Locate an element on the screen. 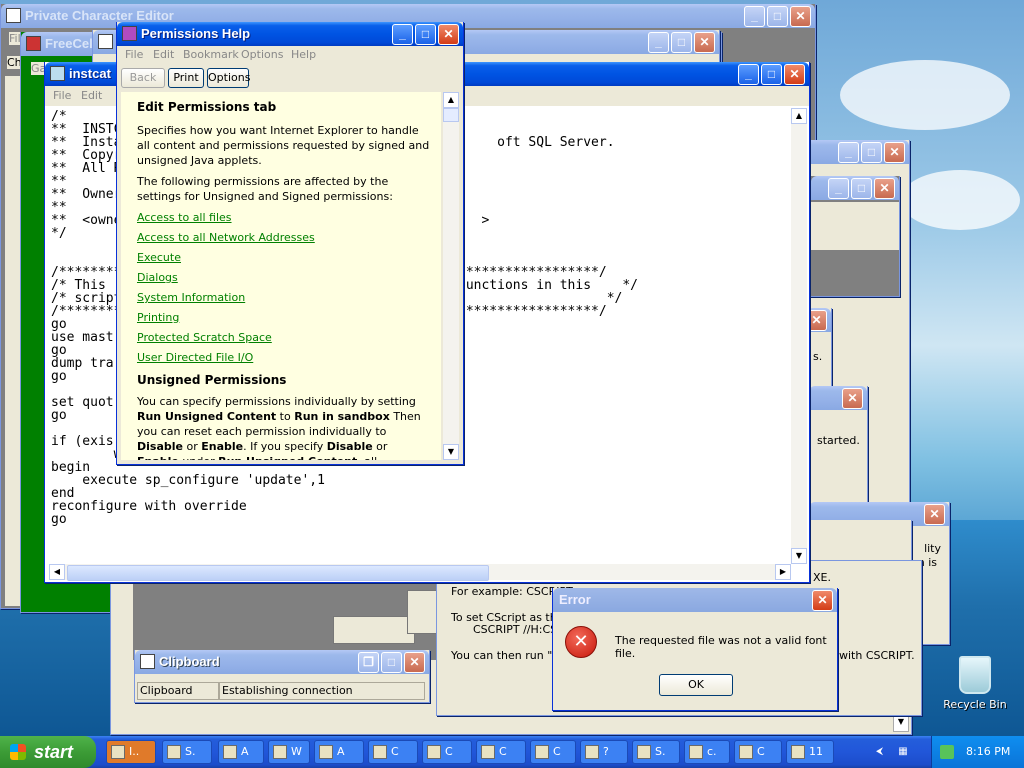 This screenshot has width=1024, height=768. toolbar: Back Print Options is located at coordinates (185, 79).